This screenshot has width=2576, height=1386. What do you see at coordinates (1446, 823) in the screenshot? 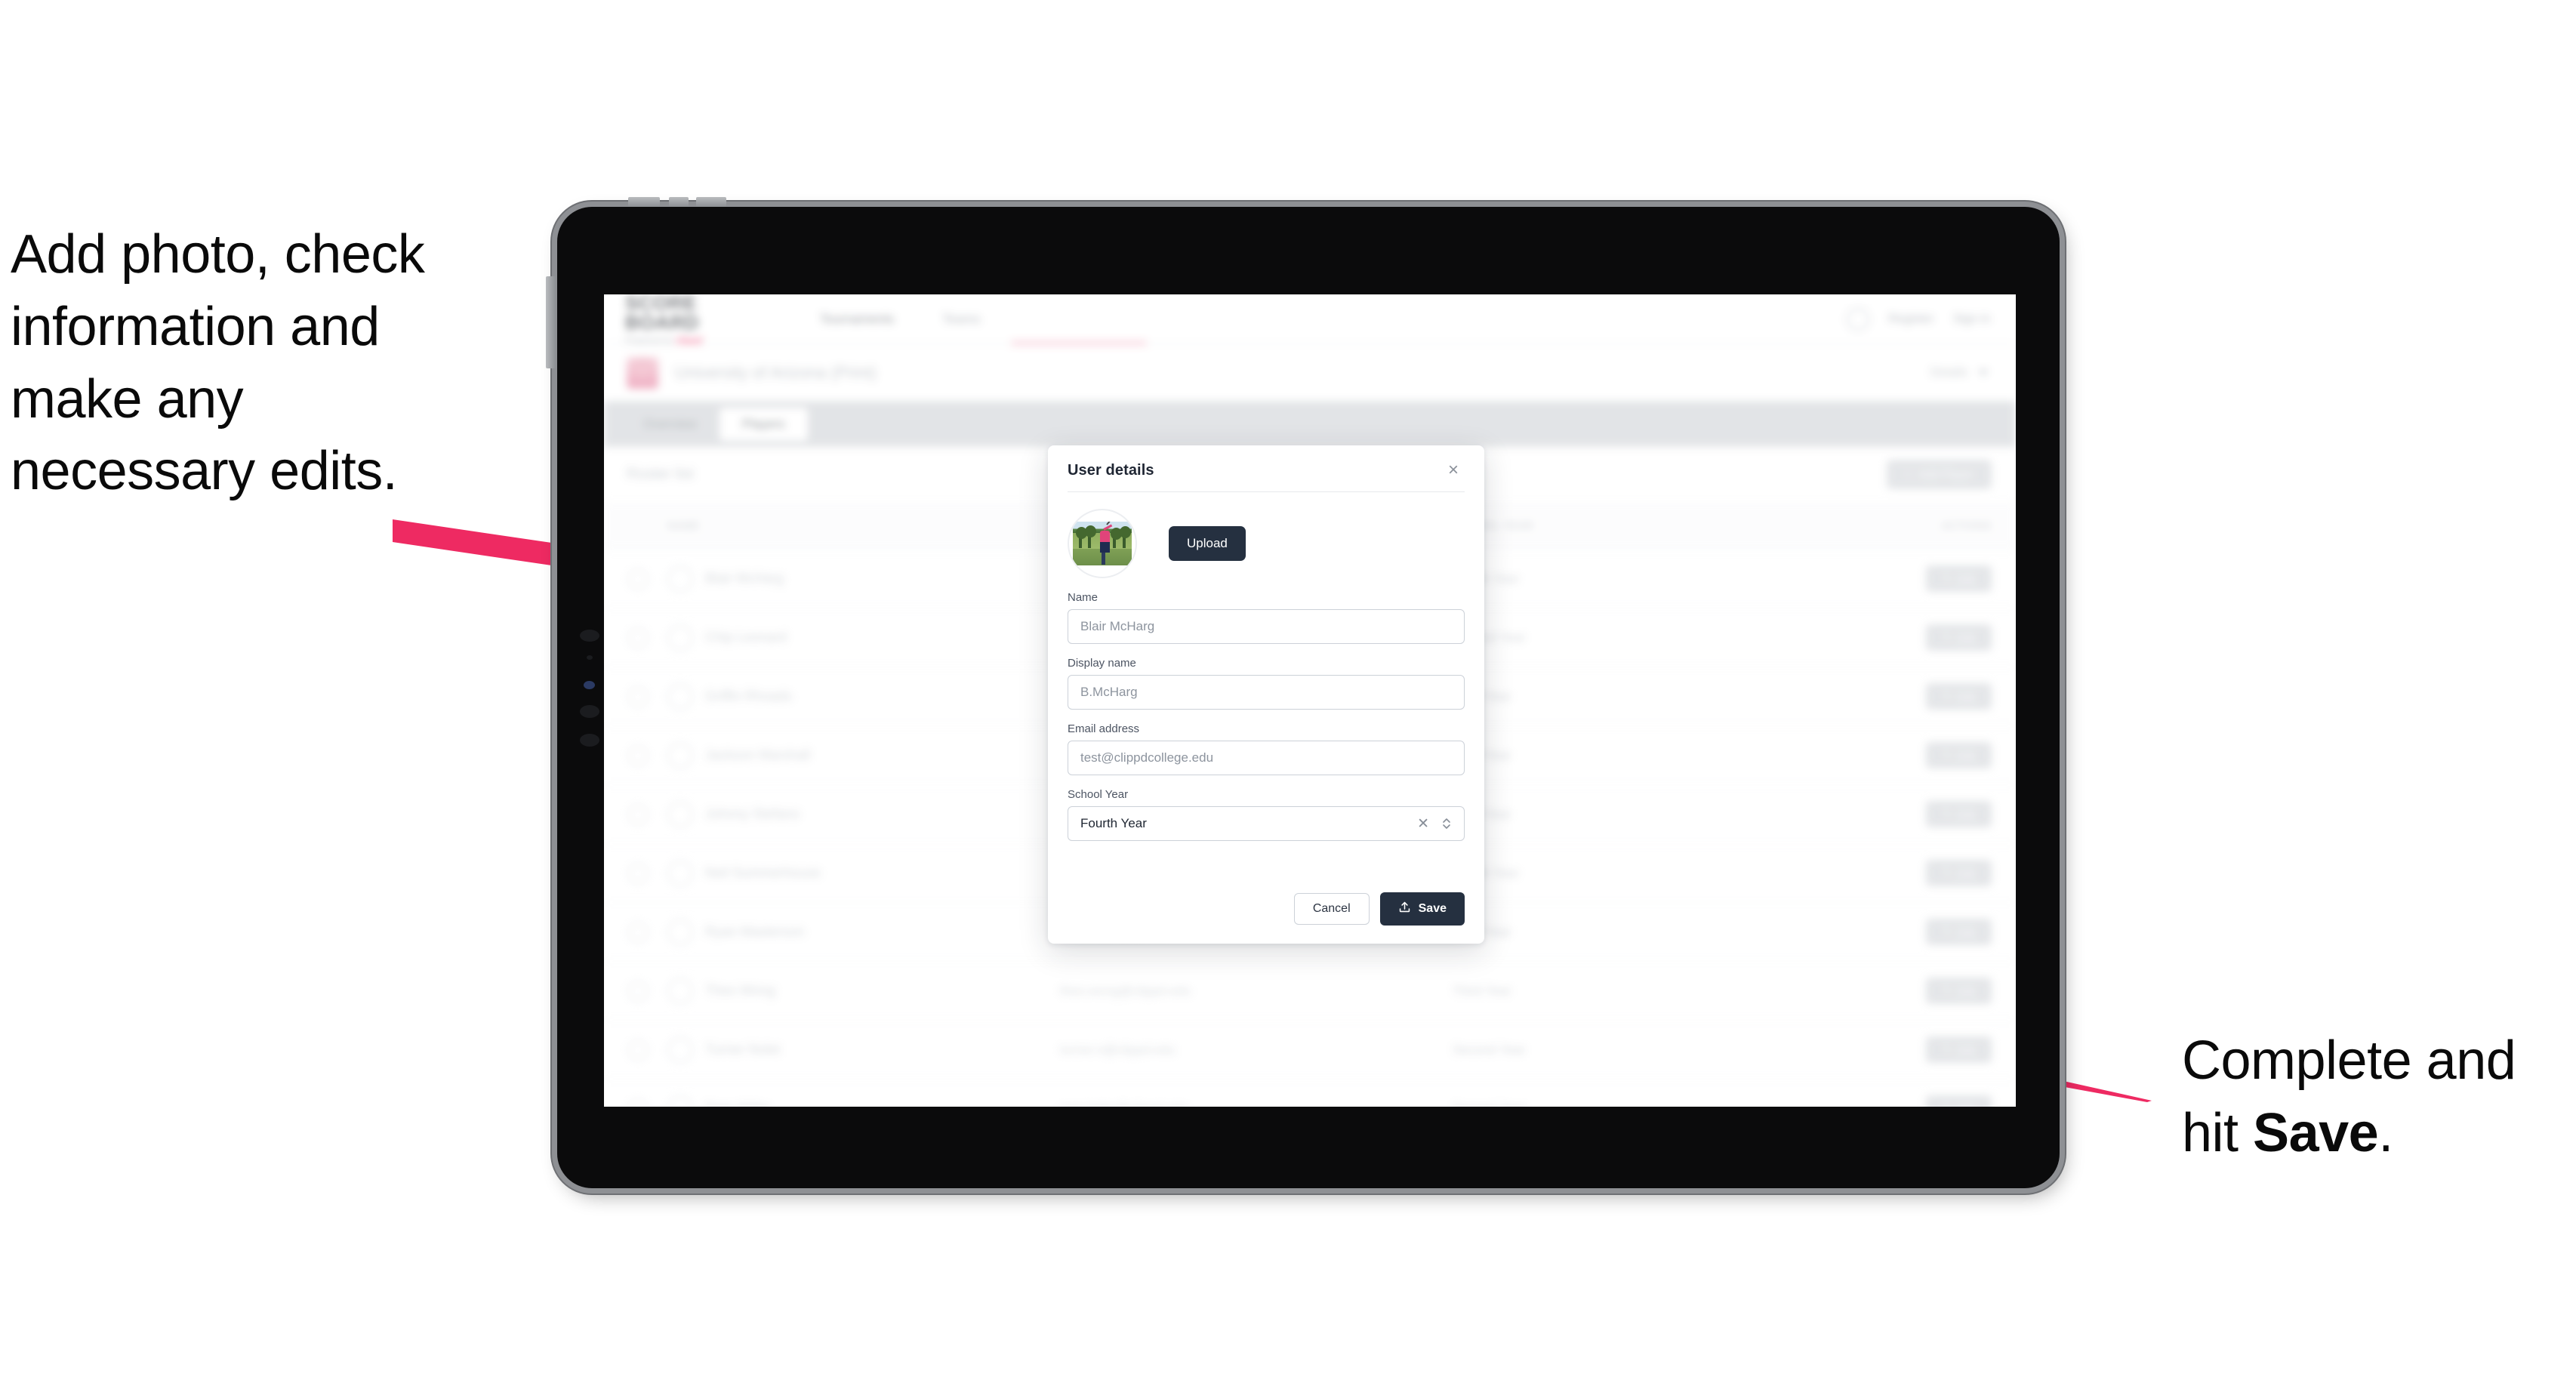
I see `chevron-updown-icon` at bounding box center [1446, 823].